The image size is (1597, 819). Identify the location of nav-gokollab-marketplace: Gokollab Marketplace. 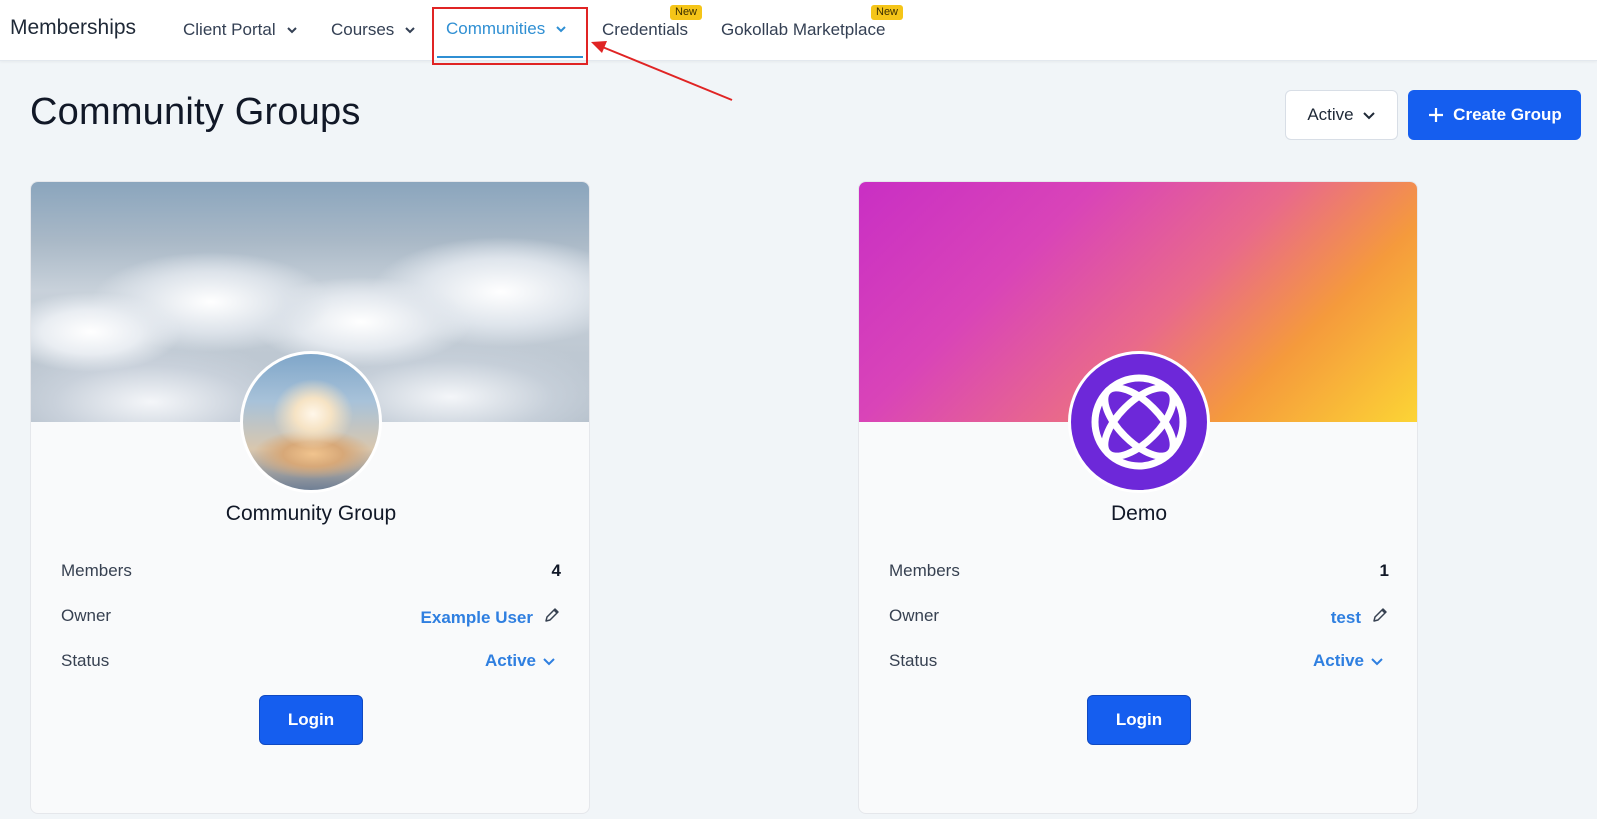
(803, 30).